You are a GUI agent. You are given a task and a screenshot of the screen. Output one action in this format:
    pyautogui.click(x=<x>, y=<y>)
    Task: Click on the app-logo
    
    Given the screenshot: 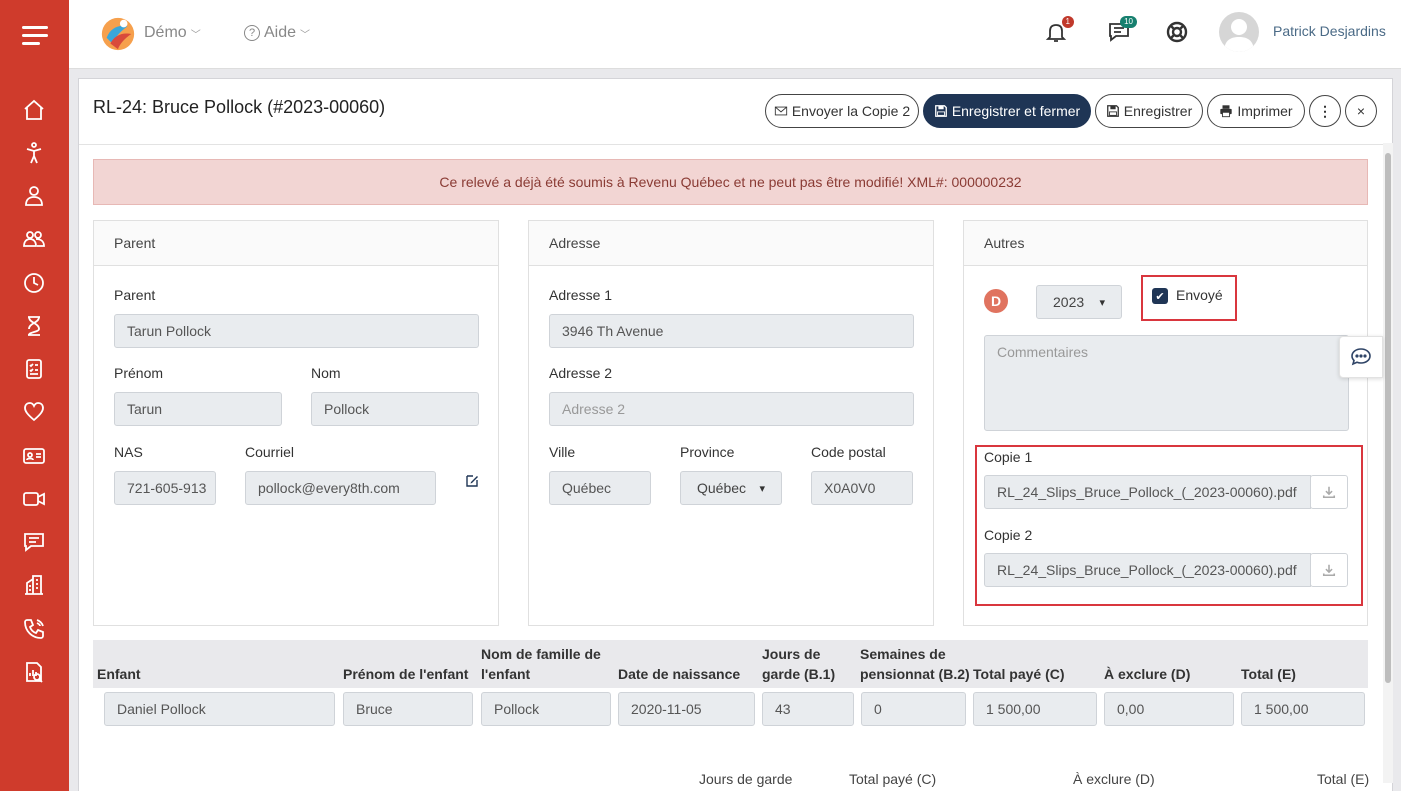 What is the action you would take?
    pyautogui.click(x=118, y=34)
    